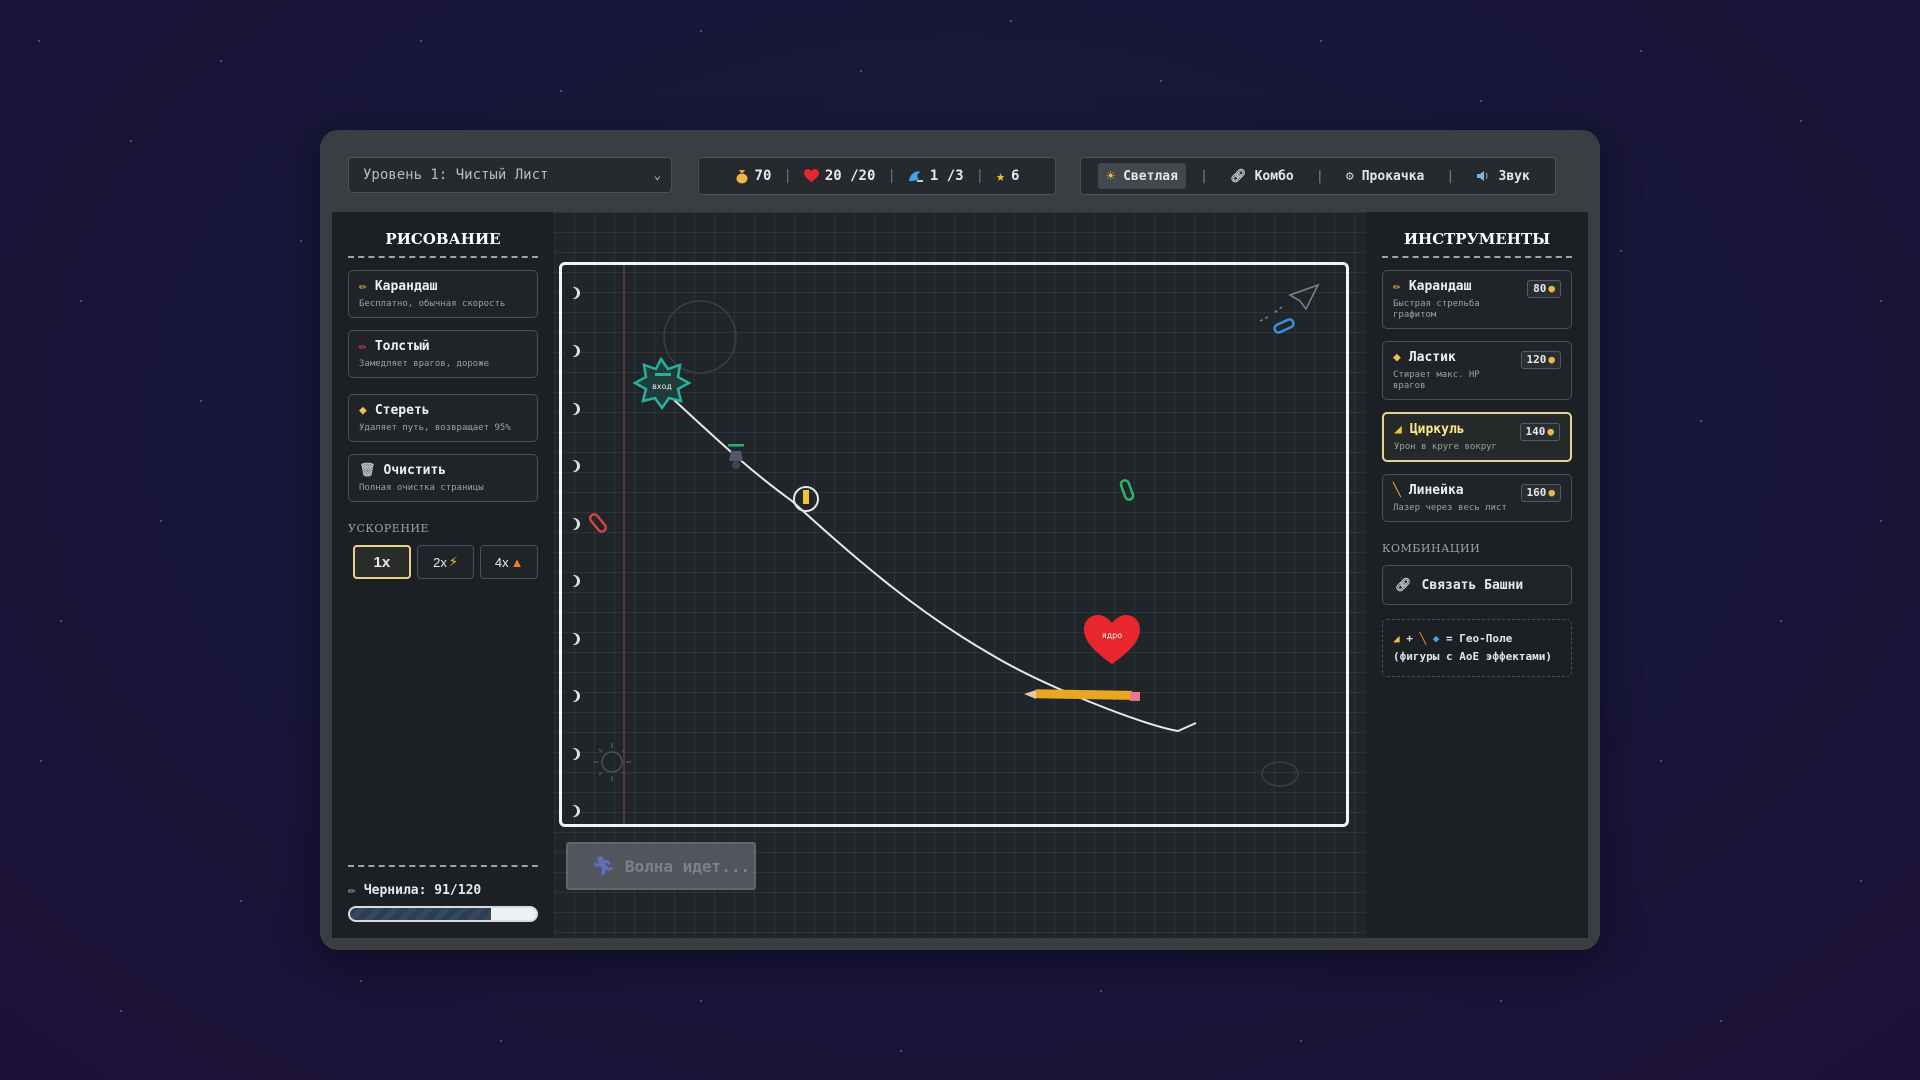 This screenshot has width=1920, height=1080. What do you see at coordinates (443, 244) in the screenshot?
I see `drawing-panel-title: РИСОВАНИЕ` at bounding box center [443, 244].